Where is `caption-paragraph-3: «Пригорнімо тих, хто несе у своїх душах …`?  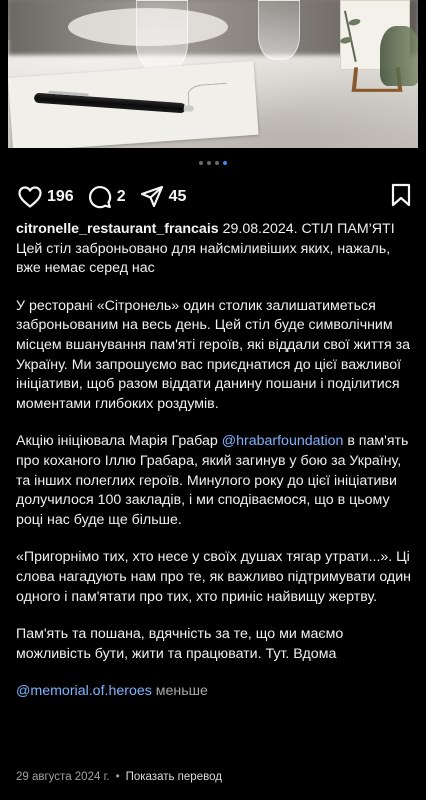 caption-paragraph-3: «Пригорнімо тих, хто несе у своїх душах … is located at coordinates (213, 577).